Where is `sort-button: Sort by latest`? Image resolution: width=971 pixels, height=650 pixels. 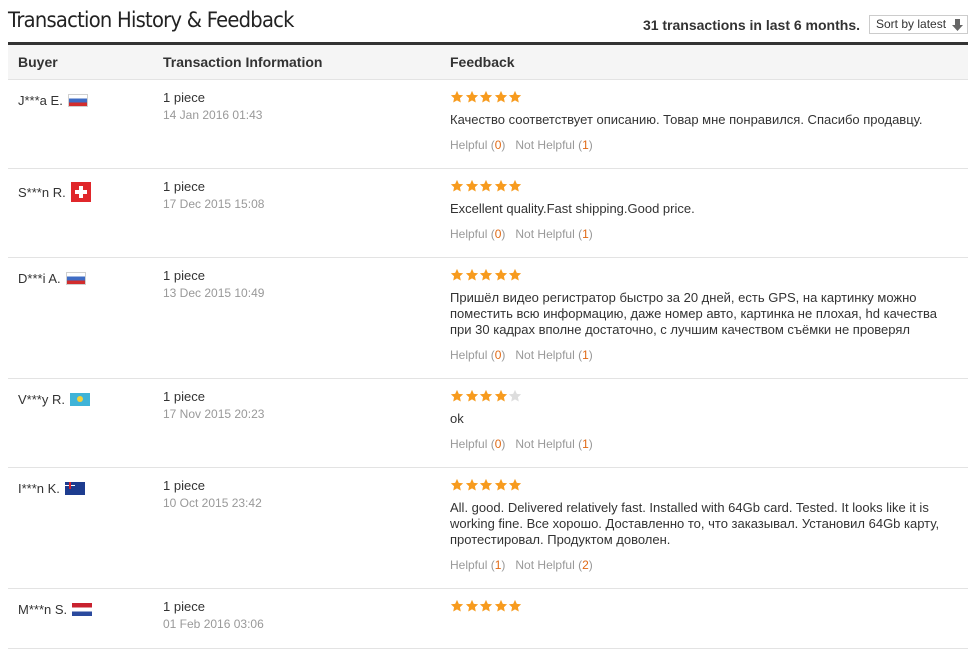
sort-button: Sort by latest is located at coordinates (918, 24).